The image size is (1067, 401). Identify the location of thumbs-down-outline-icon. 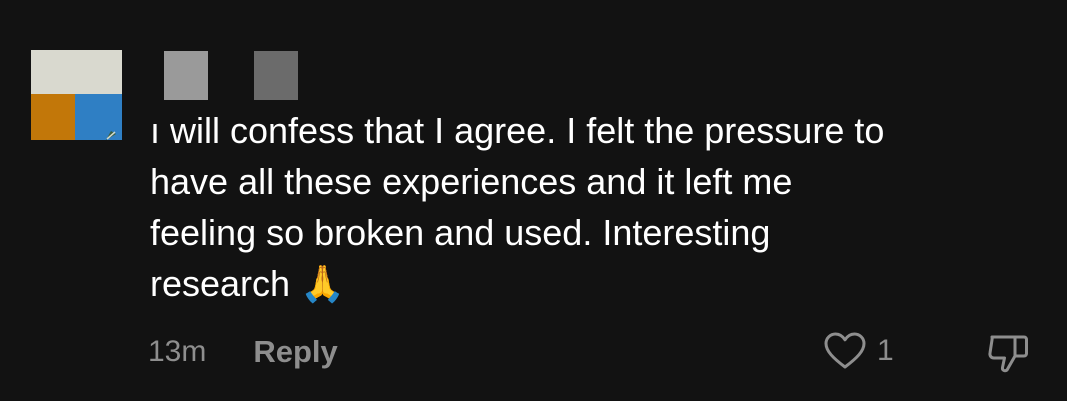
(1008, 352).